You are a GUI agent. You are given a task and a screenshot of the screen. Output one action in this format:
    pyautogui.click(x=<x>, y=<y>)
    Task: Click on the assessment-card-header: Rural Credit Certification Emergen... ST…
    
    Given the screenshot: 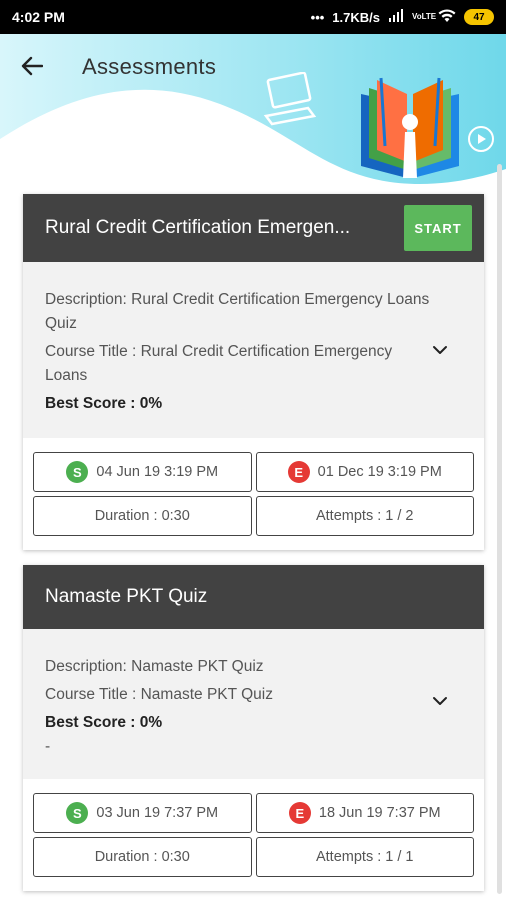 What is the action you would take?
    pyautogui.click(x=253, y=228)
    